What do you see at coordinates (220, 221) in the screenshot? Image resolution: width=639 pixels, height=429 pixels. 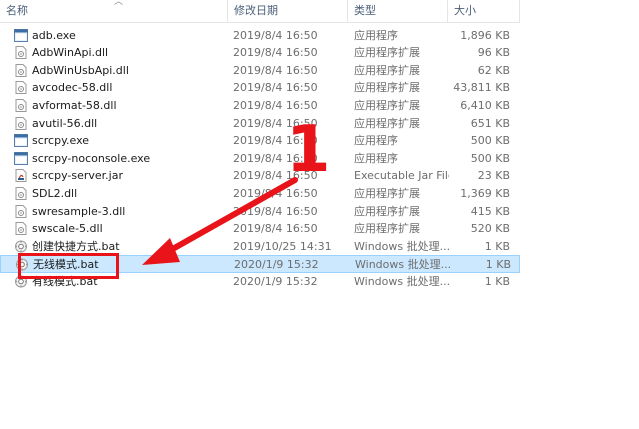 I see `pointer-arrow-icon` at bounding box center [220, 221].